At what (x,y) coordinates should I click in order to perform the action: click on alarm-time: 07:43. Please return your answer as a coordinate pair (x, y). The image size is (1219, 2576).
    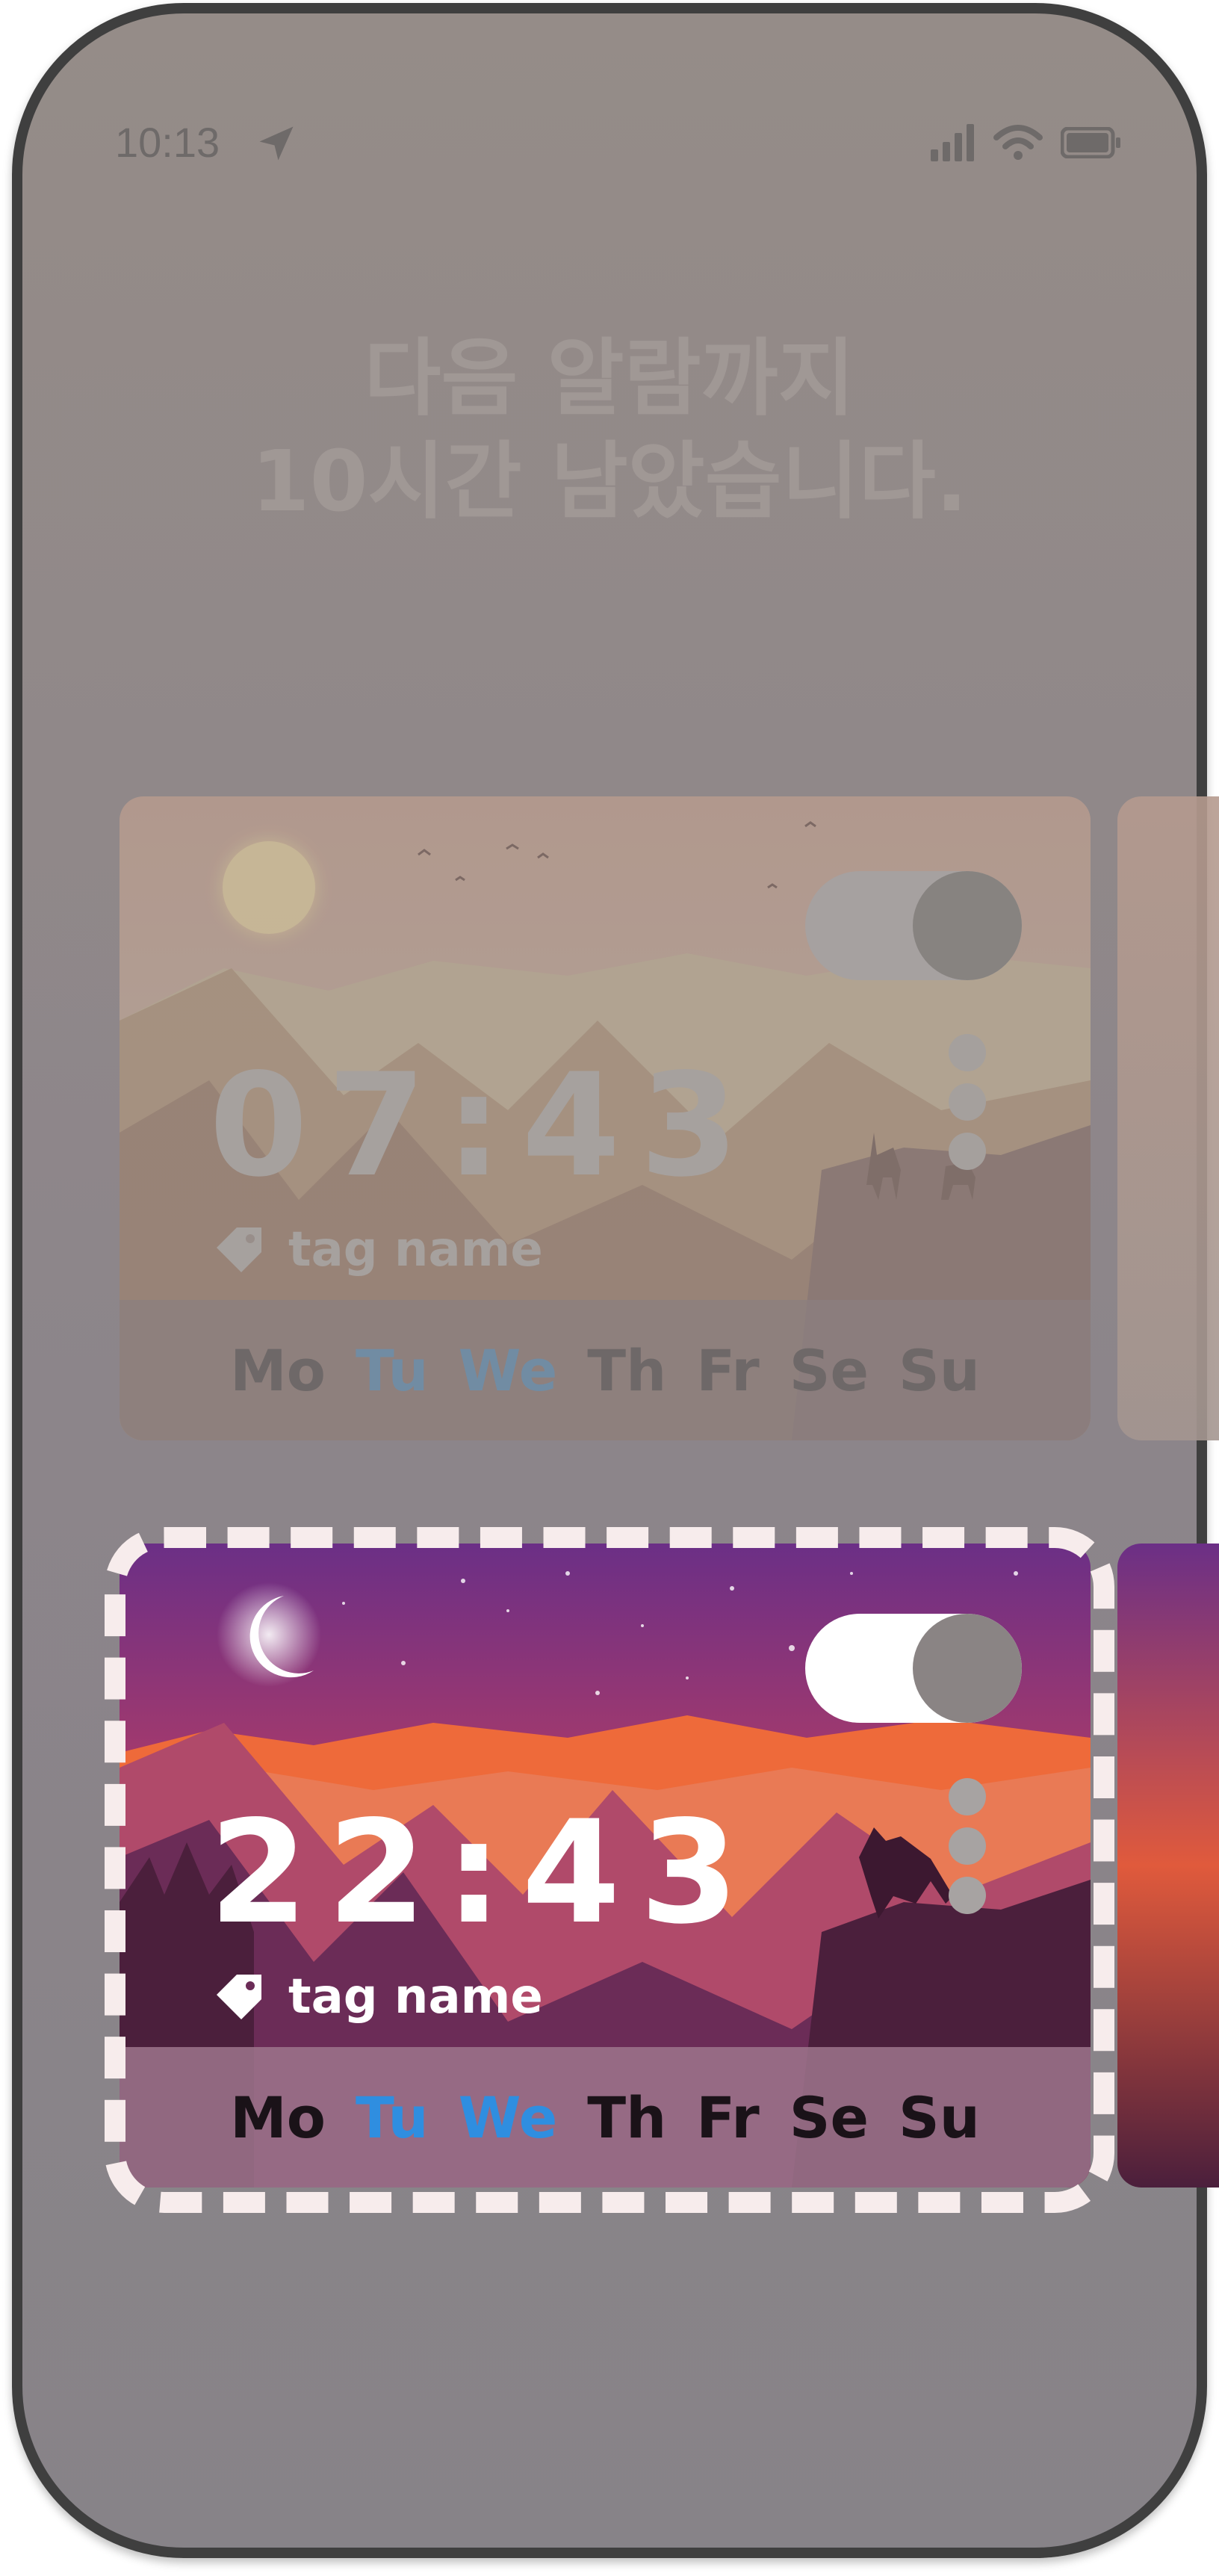
    Looking at the image, I should click on (483, 1125).